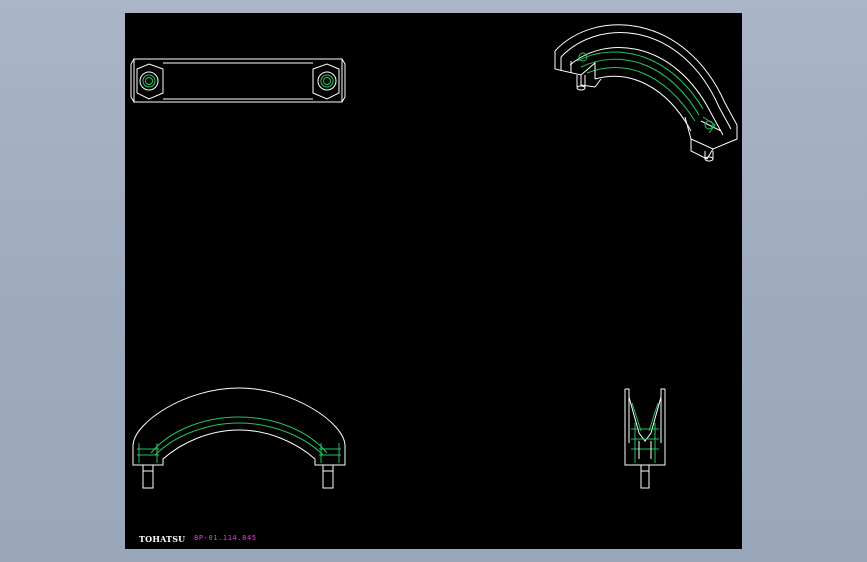 This screenshot has width=867, height=562. I want to click on top-view, so click(238, 80).